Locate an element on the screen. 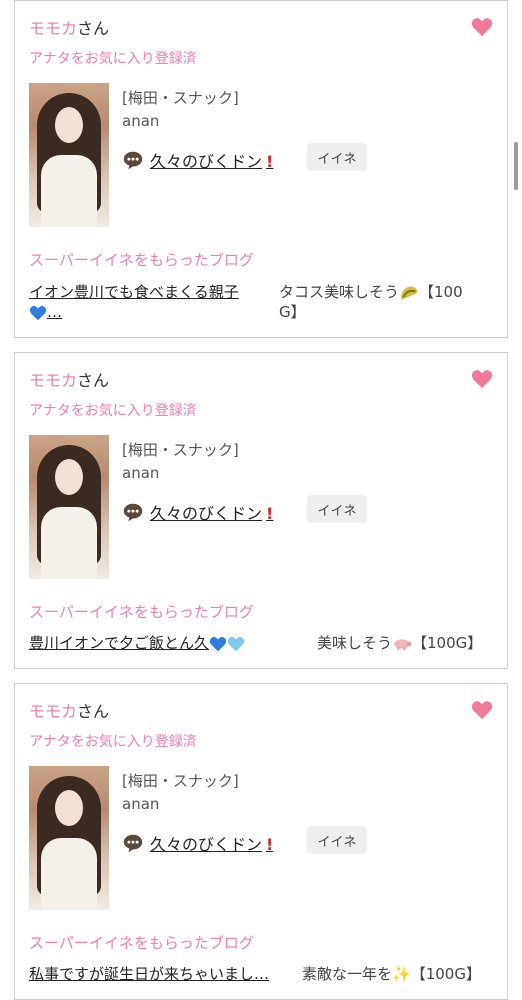 This screenshot has width=522, height=1000. scrollbar is located at coordinates (516, 166).